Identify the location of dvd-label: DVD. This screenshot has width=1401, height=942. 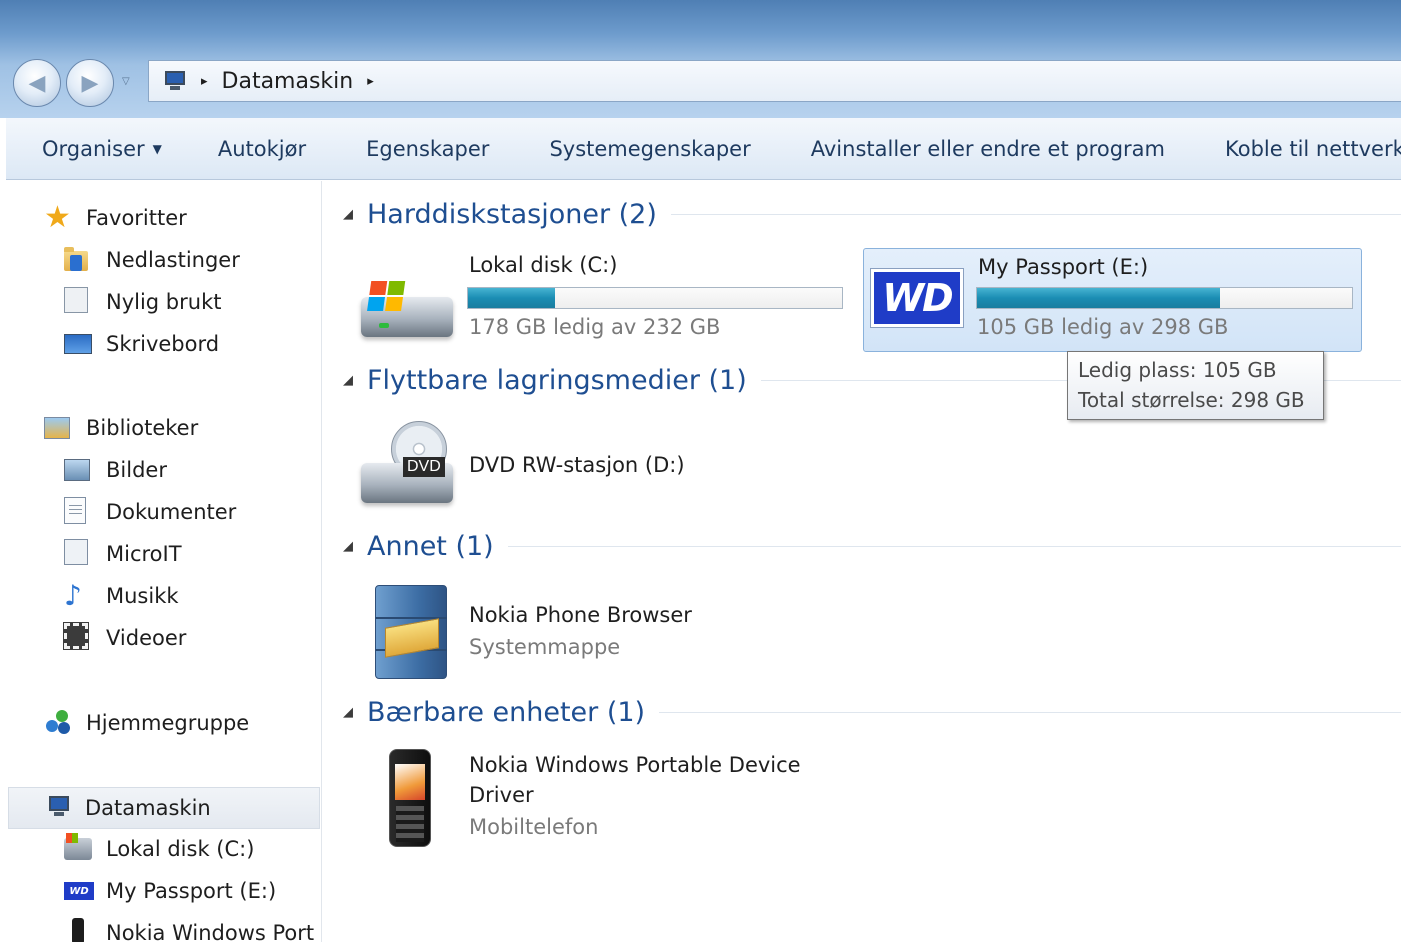
(424, 467).